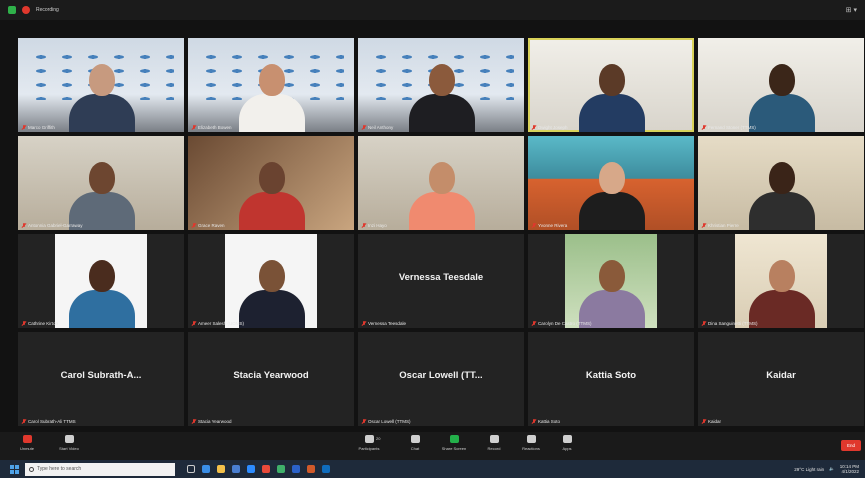  I want to click on participant-display-name: Kaidar, so click(781, 375).